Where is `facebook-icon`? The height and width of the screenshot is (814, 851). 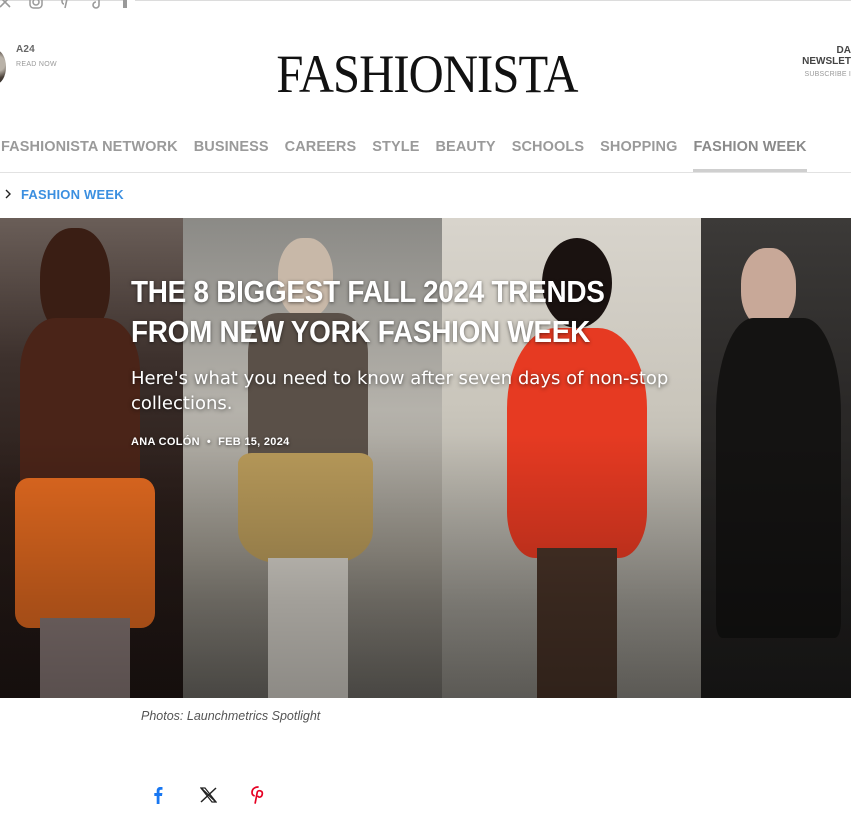 facebook-icon is located at coordinates (158, 795).